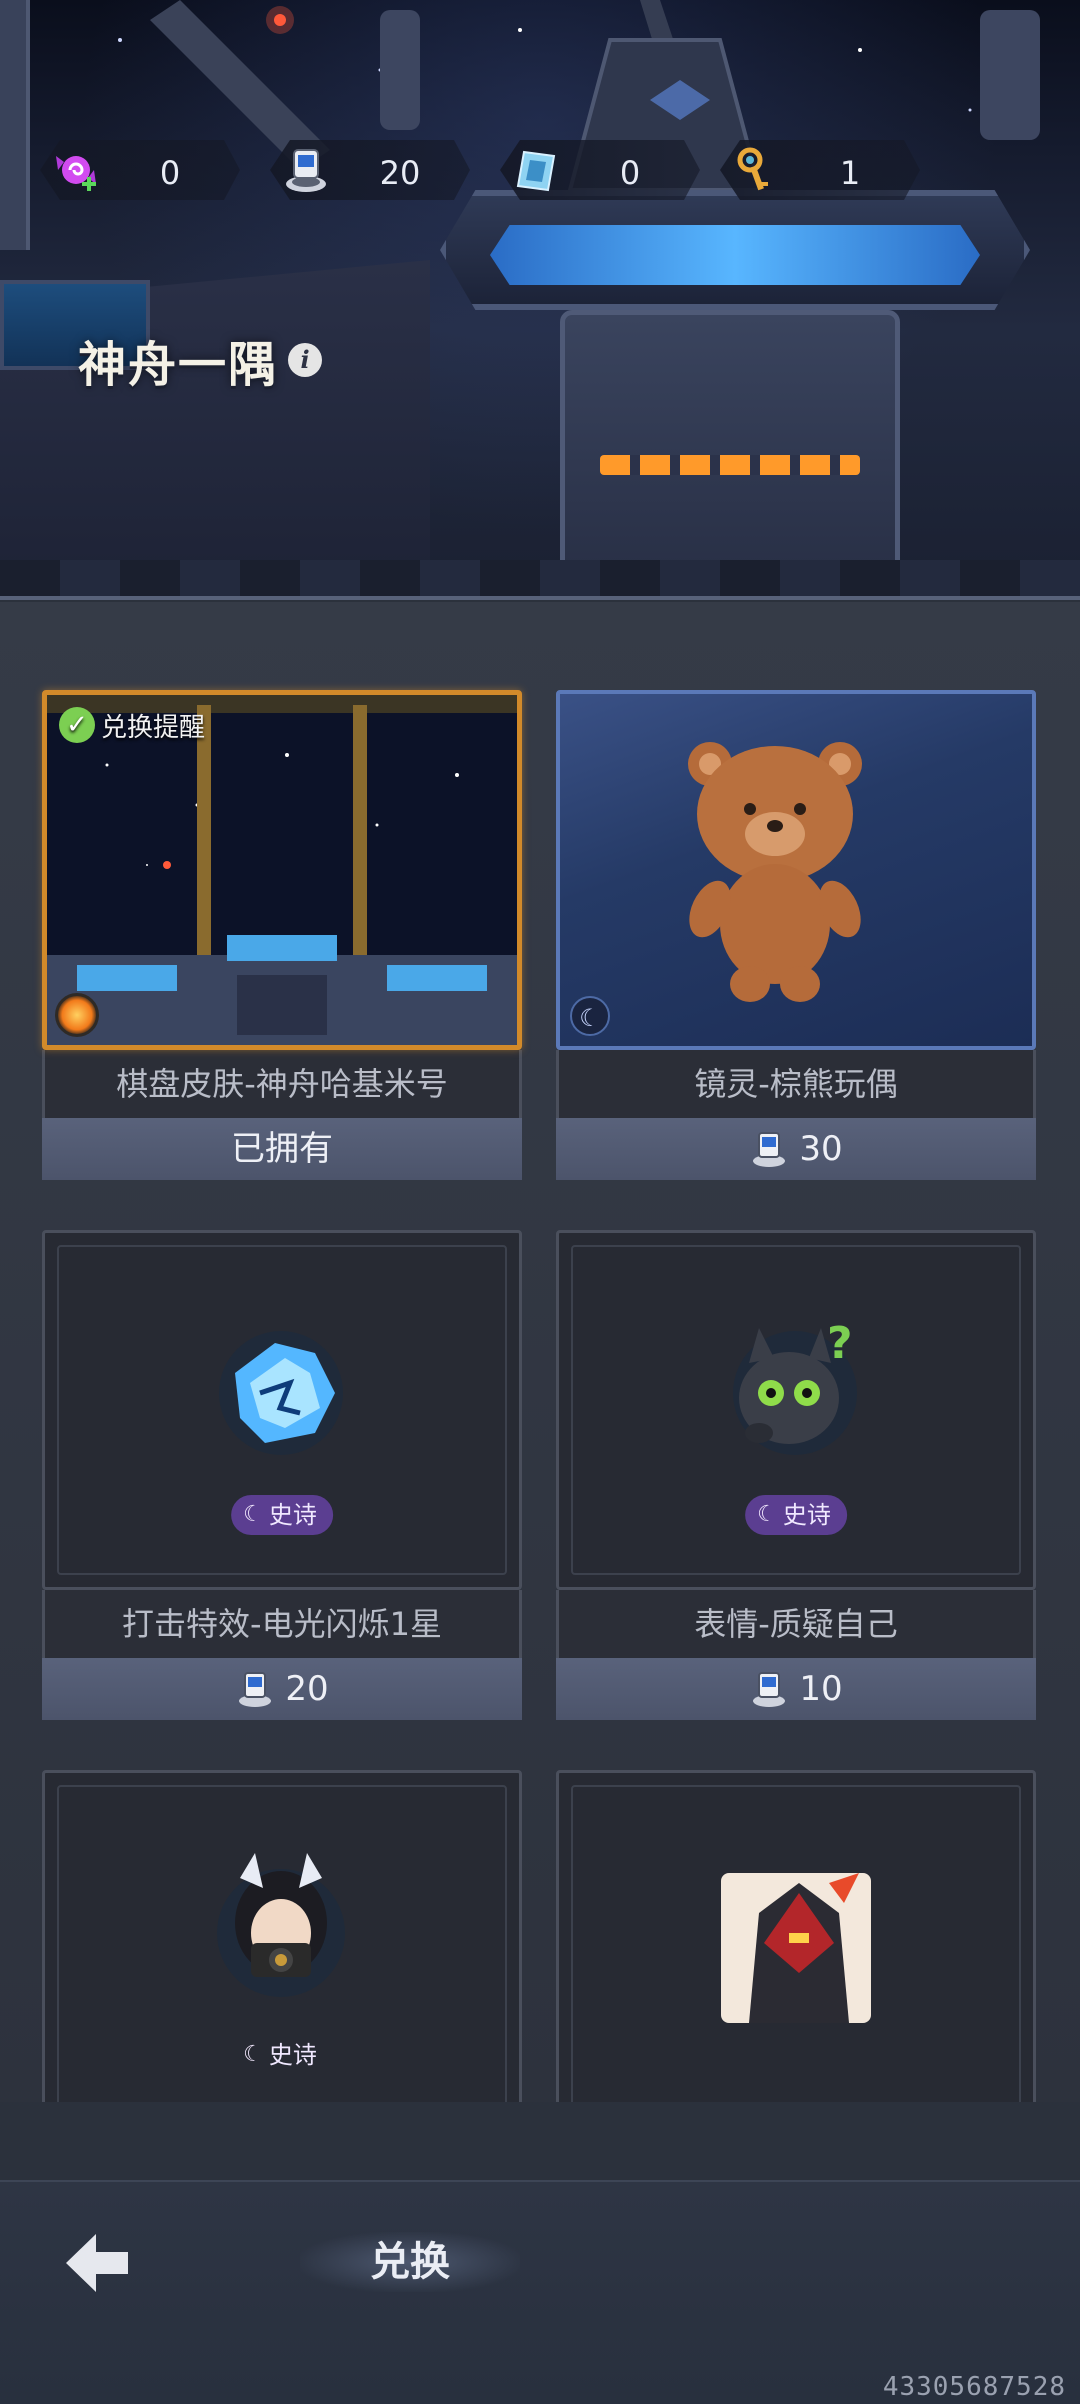  I want to click on shop-item-lightning-effect: ☾ 史诗 打击特效-电光闪烁1星 20, so click(282, 1475).